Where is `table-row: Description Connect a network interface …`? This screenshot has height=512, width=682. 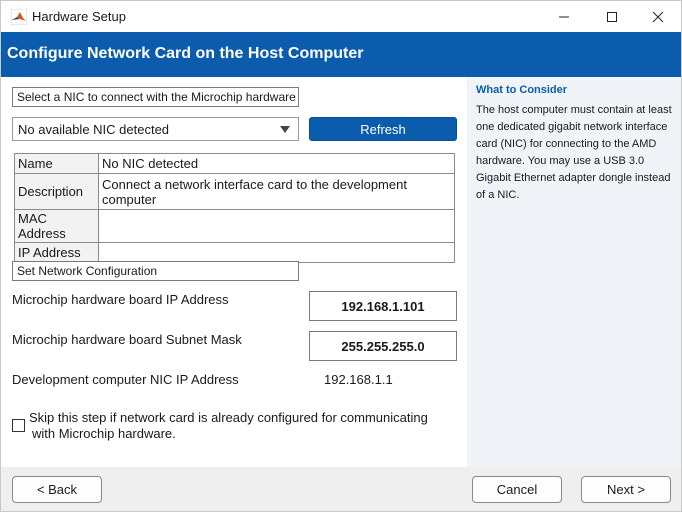 table-row: Description Connect a network interface … is located at coordinates (234, 191).